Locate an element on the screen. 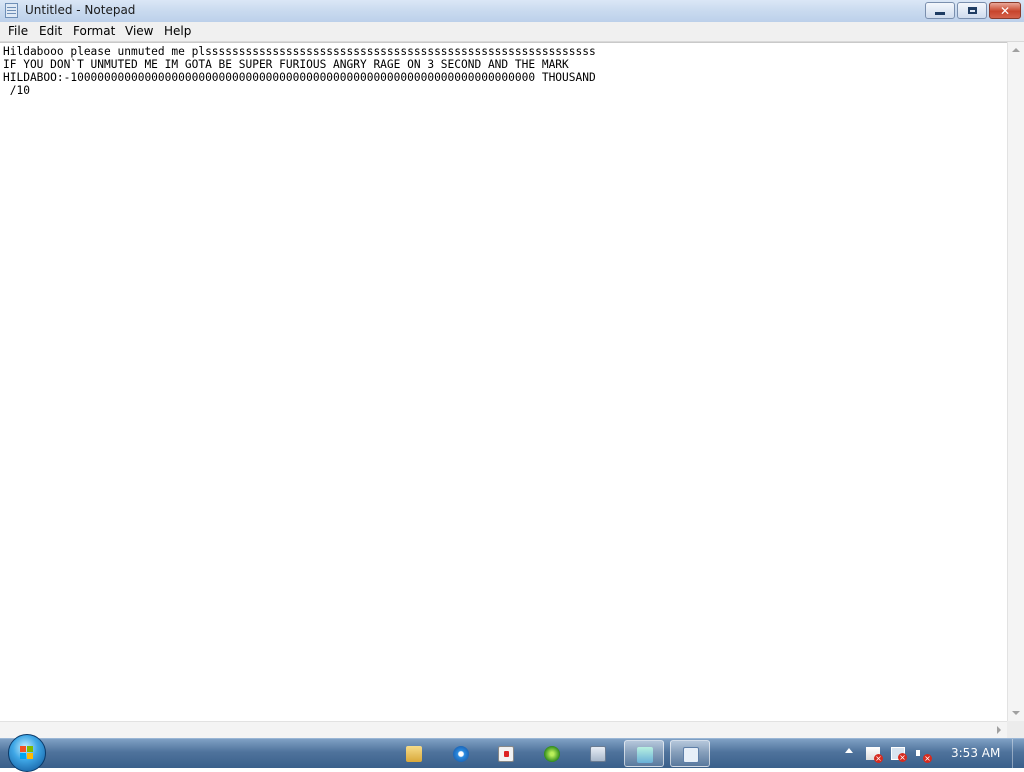  window-title: Untitled - Notepad is located at coordinates (80, 10).